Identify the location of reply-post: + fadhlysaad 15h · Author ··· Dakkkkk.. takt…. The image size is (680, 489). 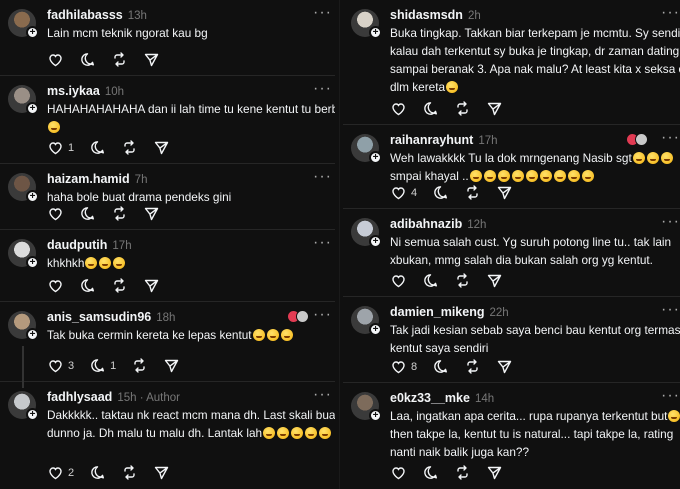
(167, 435).